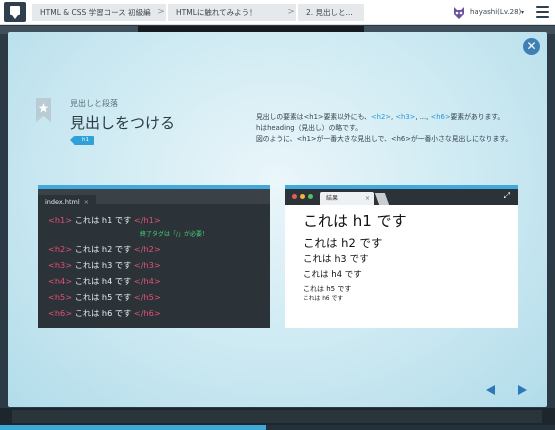 The width and height of the screenshot is (555, 430). What do you see at coordinates (103, 220) in the screenshot?
I see `code-text: これは h1 です` at bounding box center [103, 220].